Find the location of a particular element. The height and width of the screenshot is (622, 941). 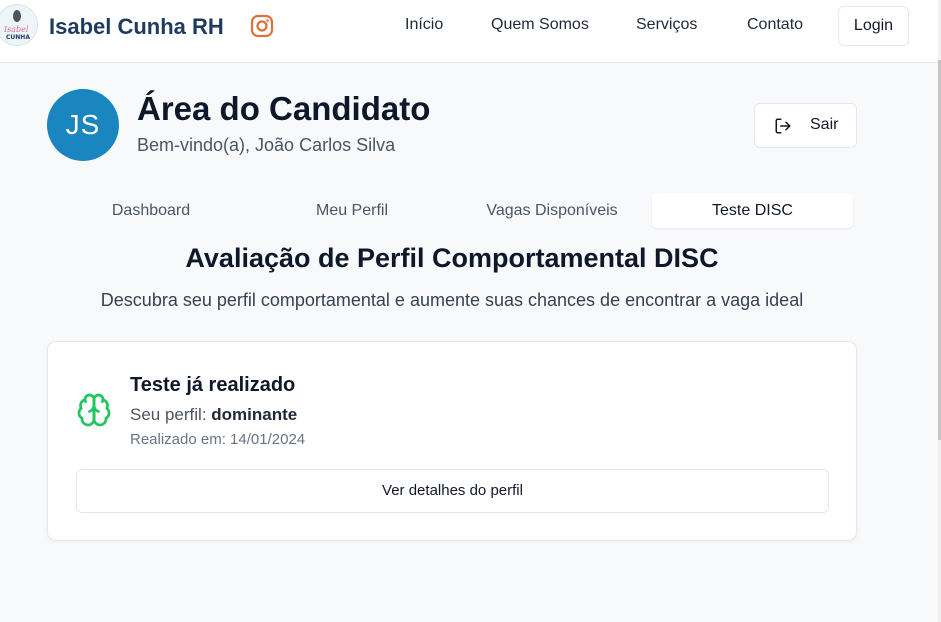

tab-teste-disc: Teste DISC is located at coordinates (752, 210).